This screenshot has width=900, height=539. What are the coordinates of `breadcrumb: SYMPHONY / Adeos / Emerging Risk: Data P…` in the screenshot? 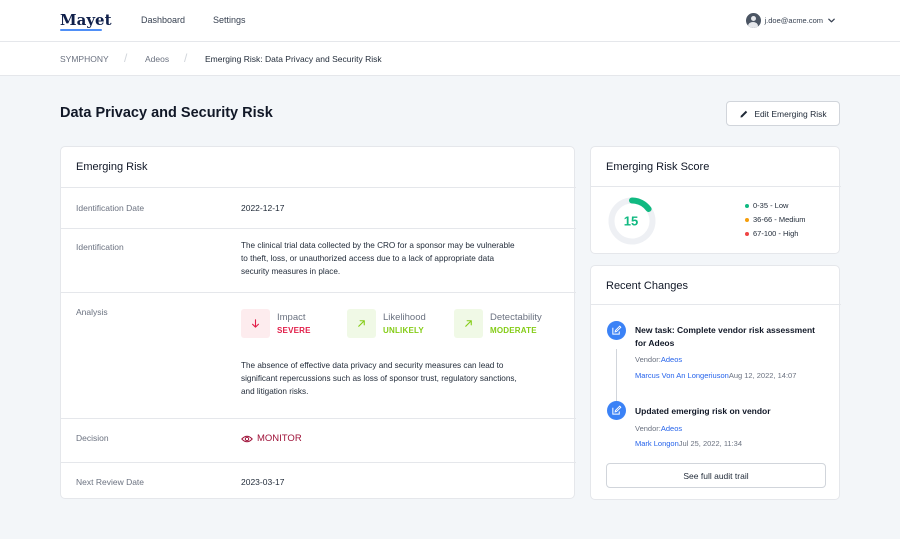 It's located at (450, 59).